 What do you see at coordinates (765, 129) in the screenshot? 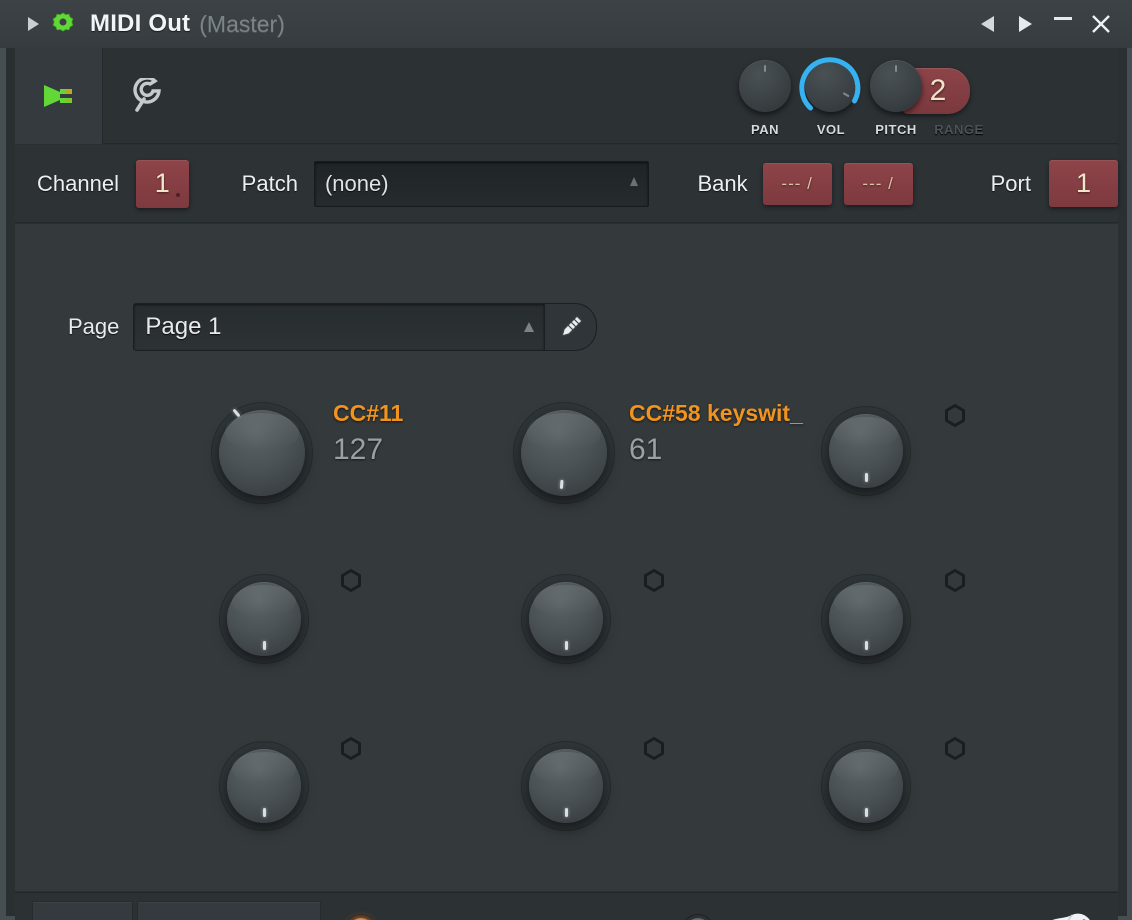
I see `pan-knob-label: PAN` at bounding box center [765, 129].